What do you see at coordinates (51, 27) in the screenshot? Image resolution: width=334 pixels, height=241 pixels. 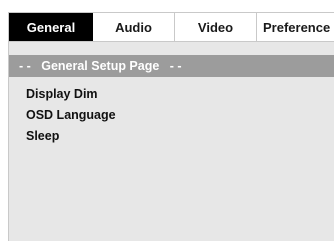 I see `tab-general: General` at bounding box center [51, 27].